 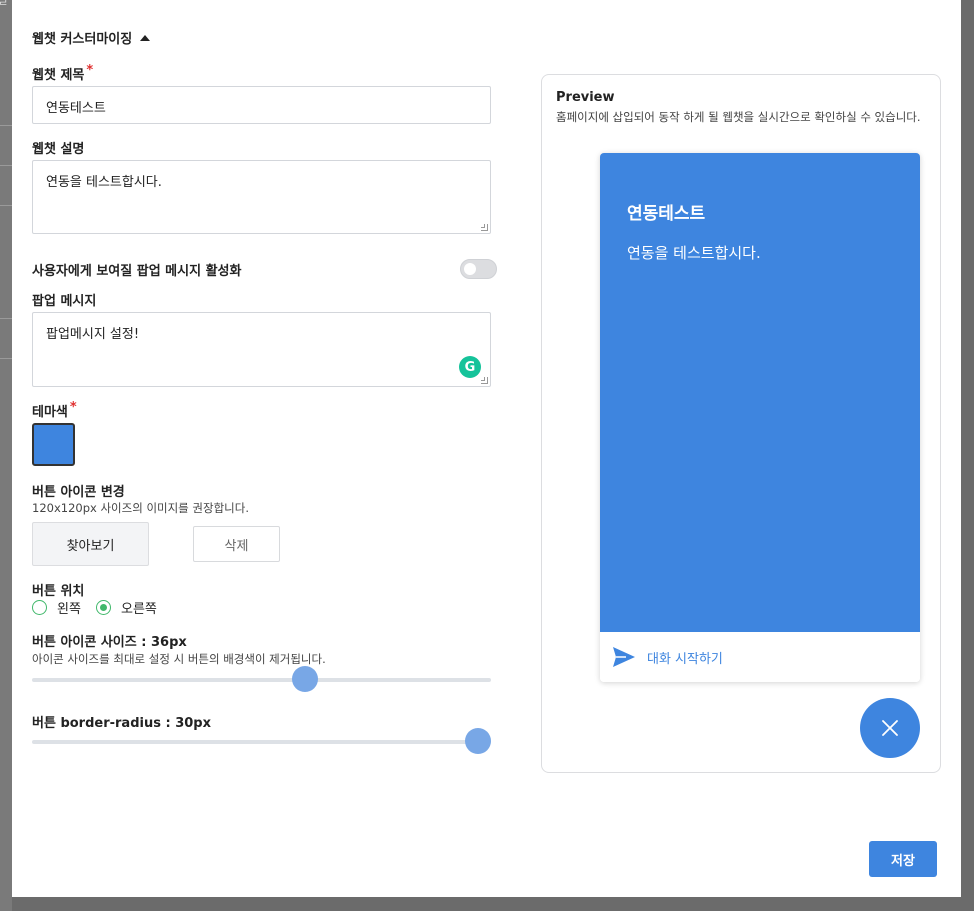 What do you see at coordinates (261, 680) in the screenshot?
I see `icon-size-slider` at bounding box center [261, 680].